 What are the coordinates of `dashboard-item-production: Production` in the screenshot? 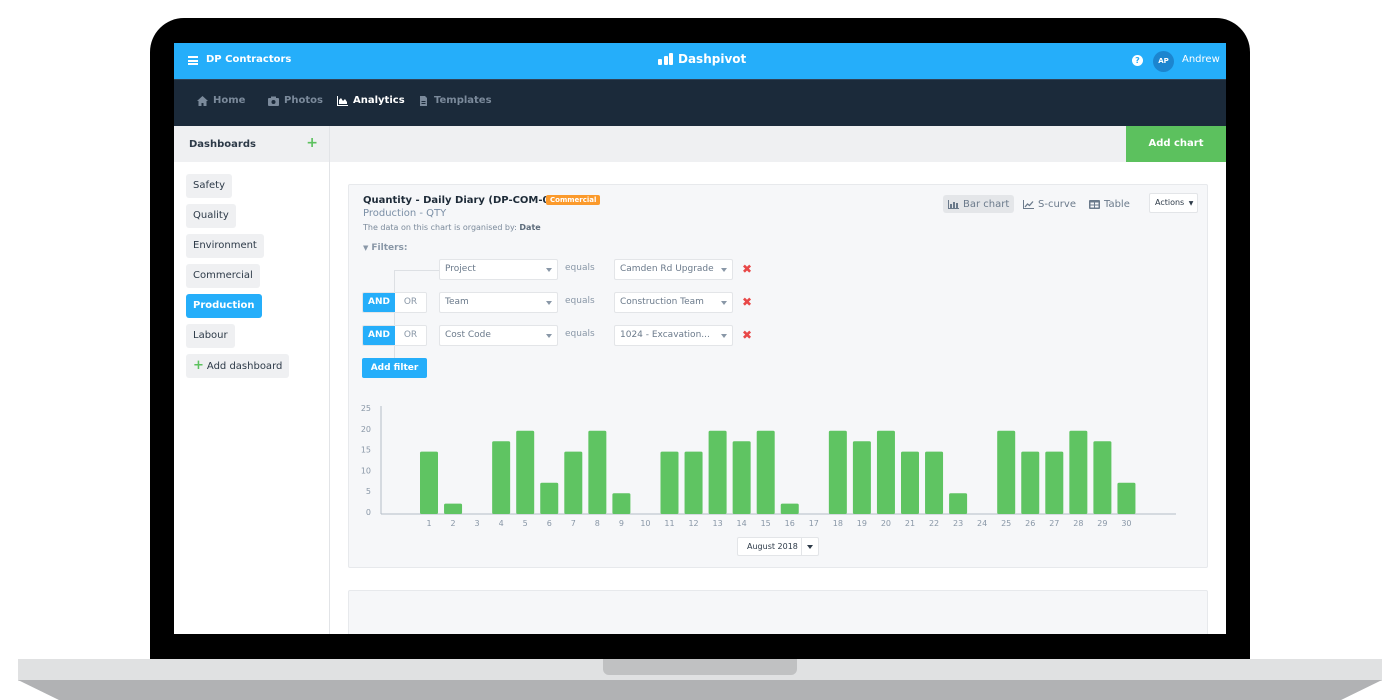 It's located at (224, 306).